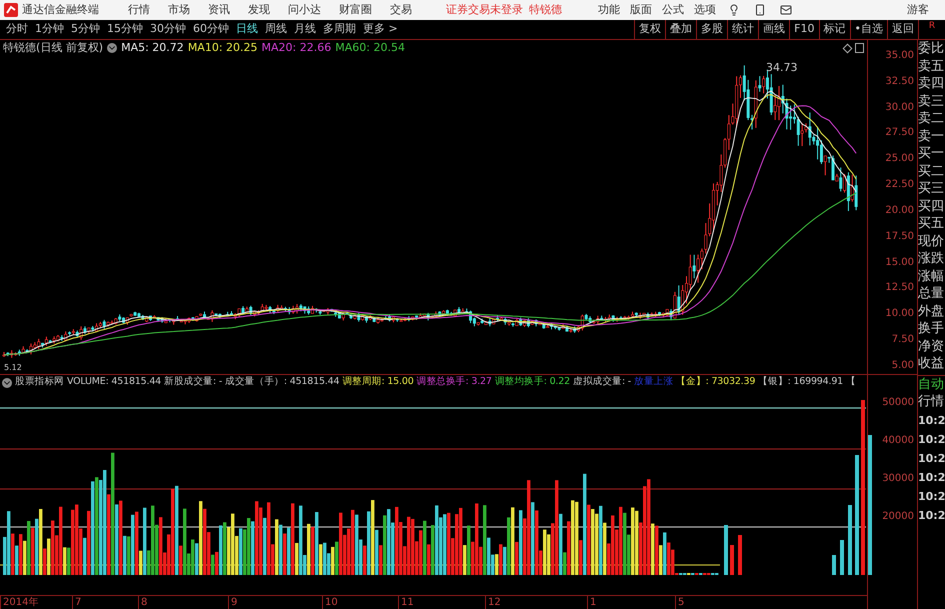 Image resolution: width=945 pixels, height=609 pixels. I want to click on date-label: 9, so click(233, 602).